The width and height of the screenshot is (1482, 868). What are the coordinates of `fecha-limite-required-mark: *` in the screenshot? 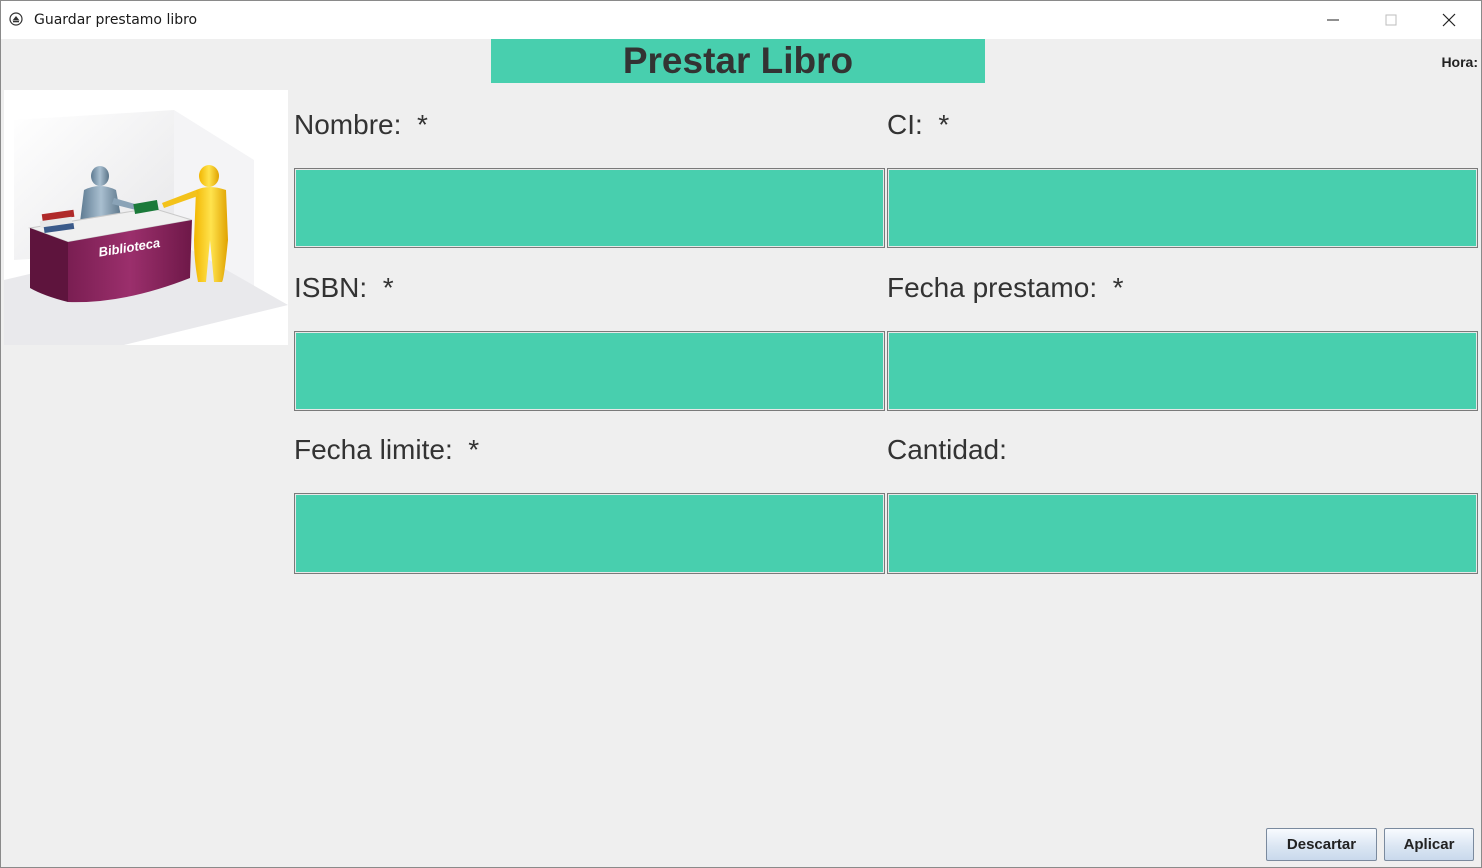 It's located at (474, 449).